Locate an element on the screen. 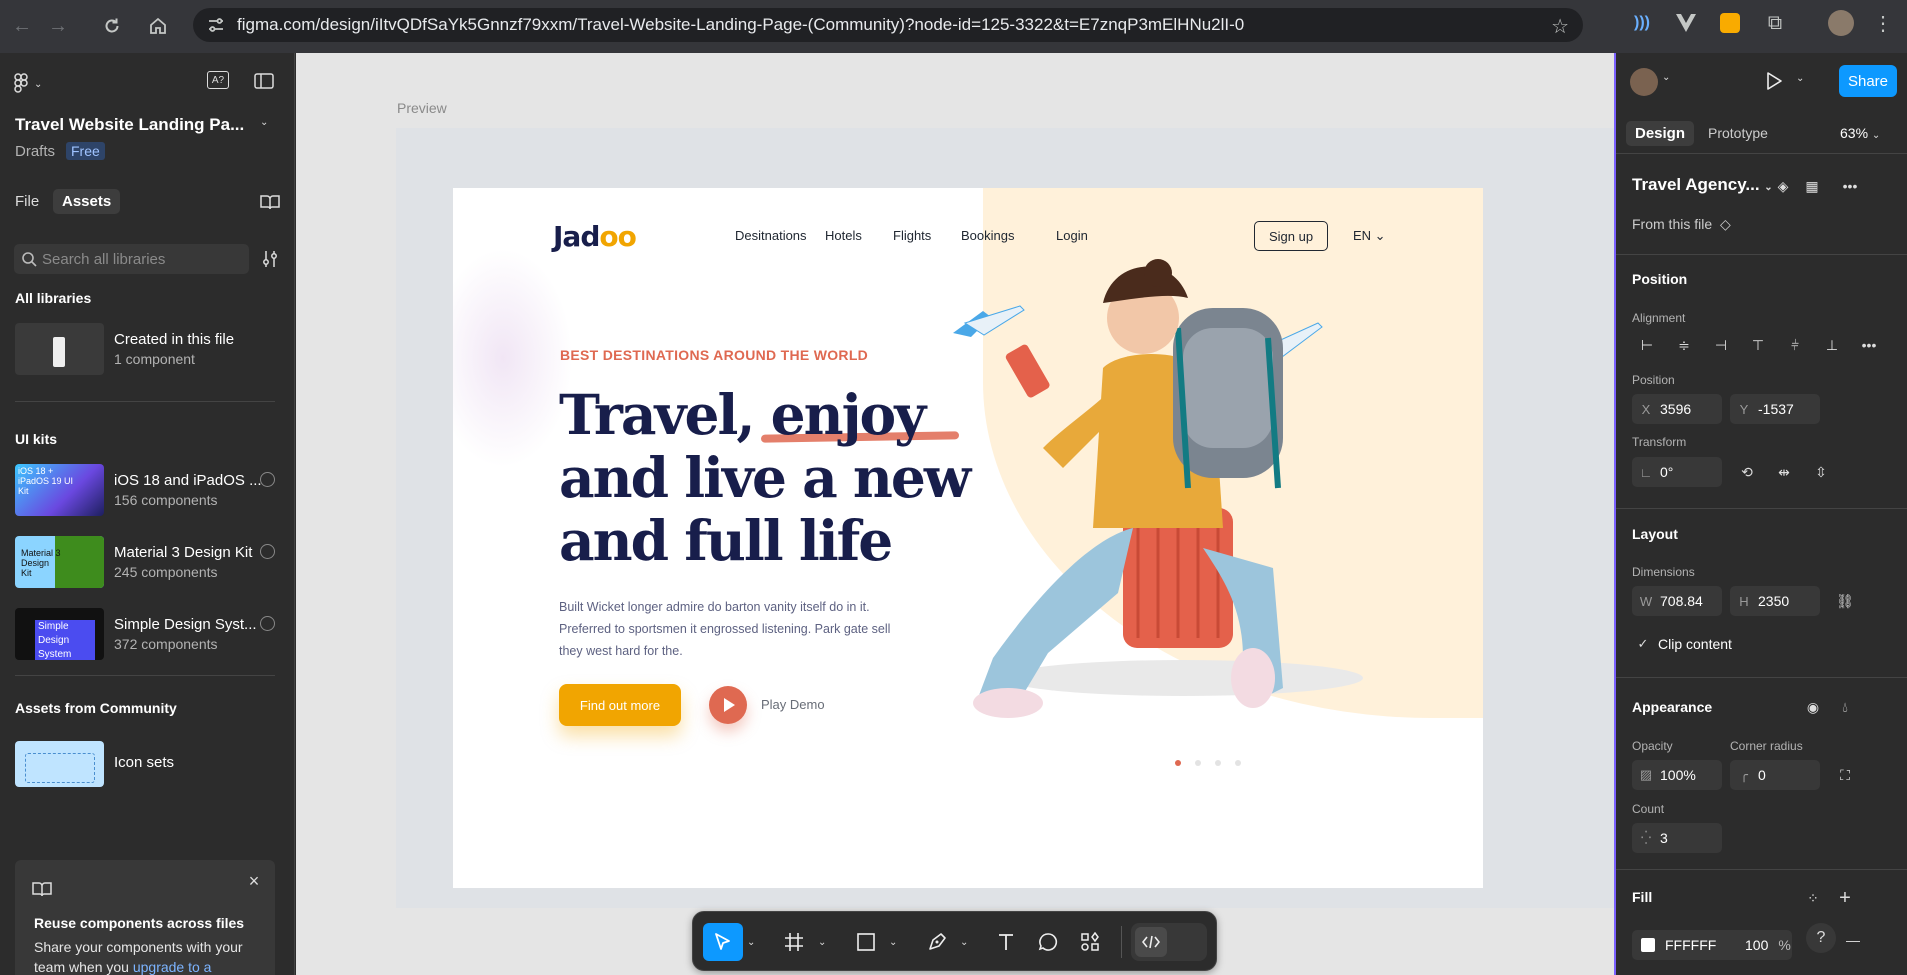  site-nav-hotels: Hotels is located at coordinates (843, 235).